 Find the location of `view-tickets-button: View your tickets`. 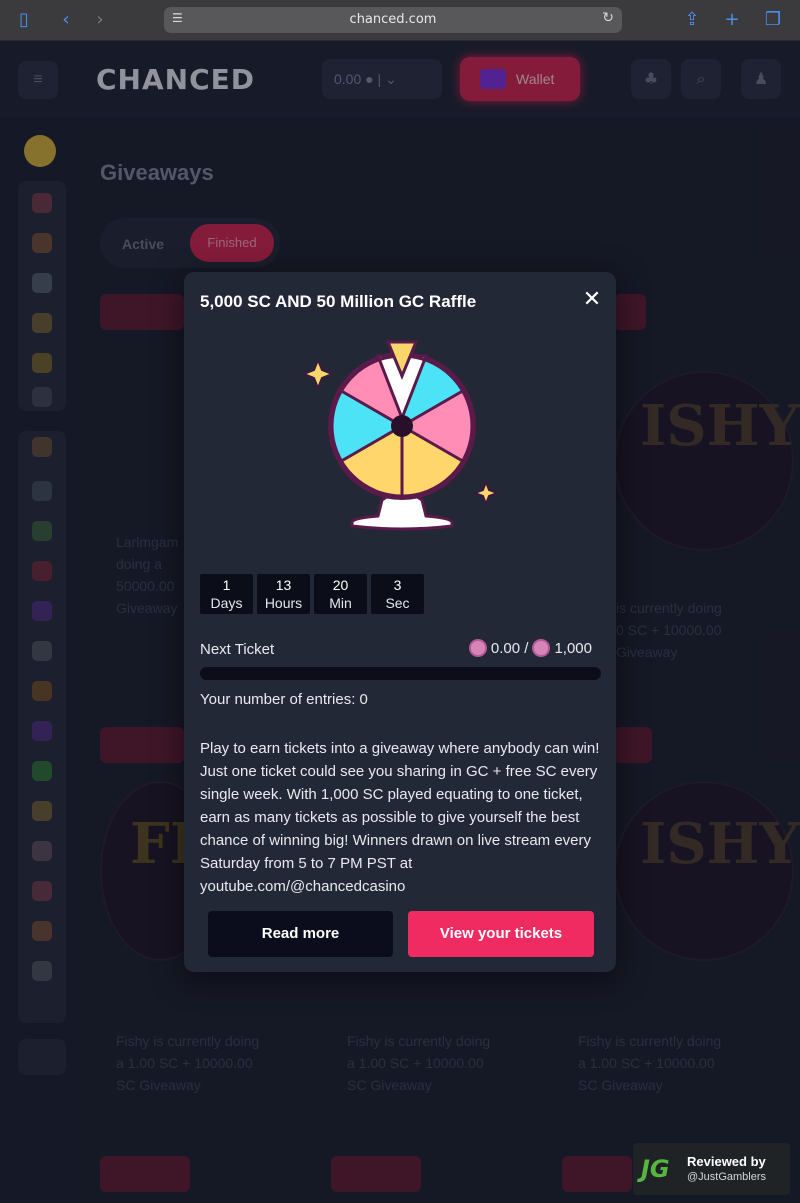

view-tickets-button: View your tickets is located at coordinates (501, 934).